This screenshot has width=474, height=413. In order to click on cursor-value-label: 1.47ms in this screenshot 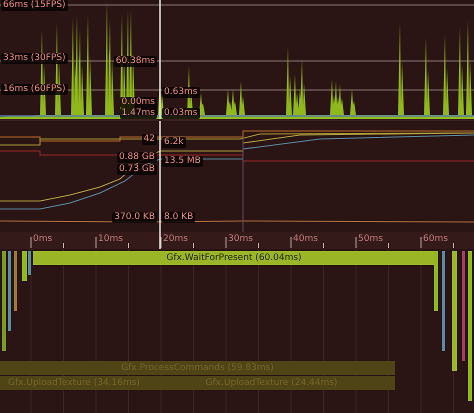, I will do `click(138, 113)`.